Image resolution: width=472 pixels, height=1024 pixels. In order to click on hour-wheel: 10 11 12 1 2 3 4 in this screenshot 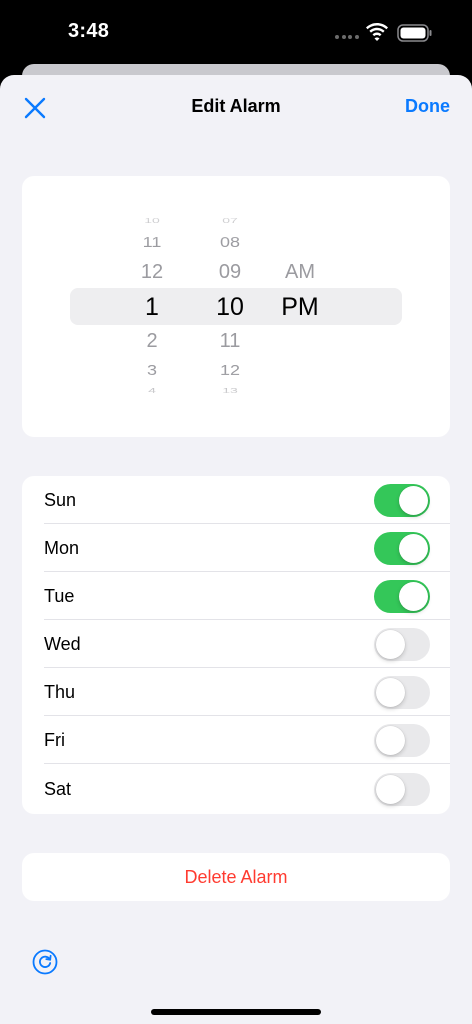, I will do `click(152, 306)`.